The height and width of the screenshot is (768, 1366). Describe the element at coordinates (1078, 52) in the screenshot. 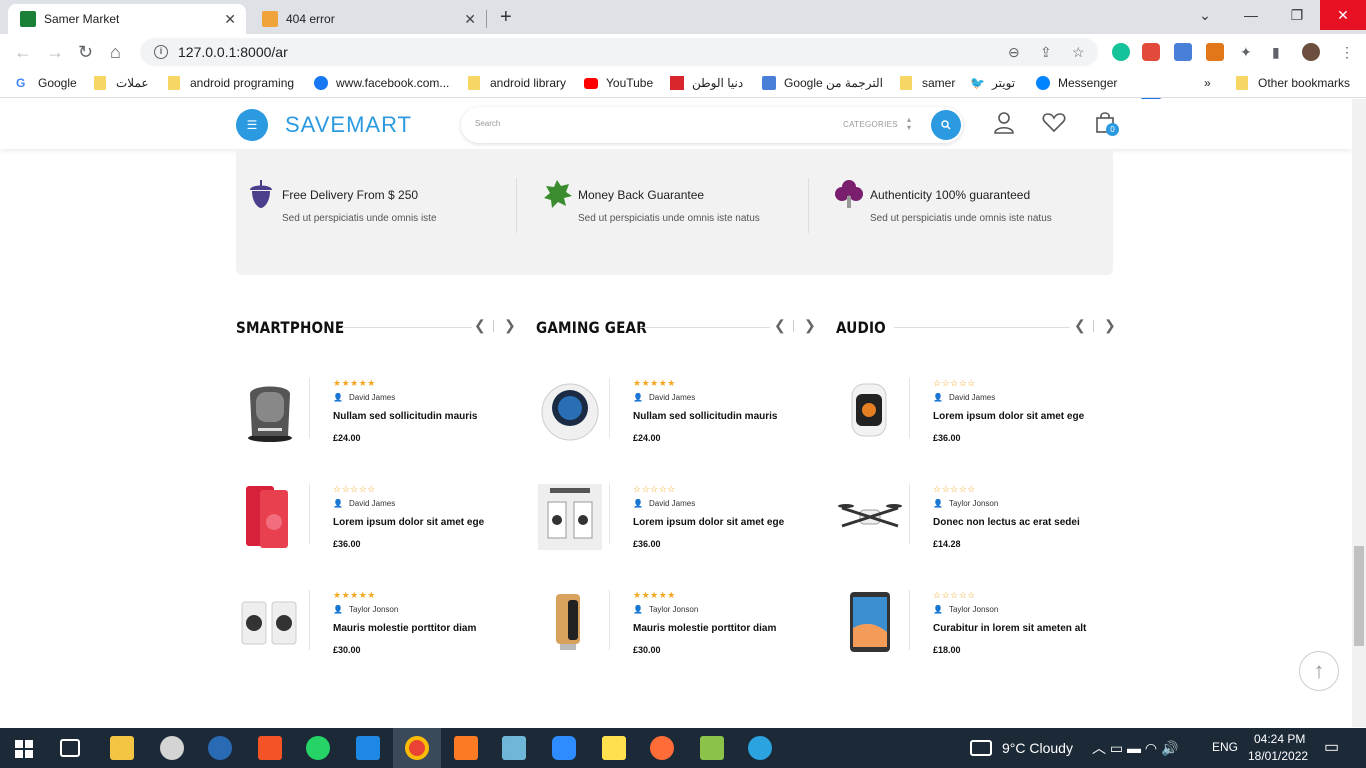

I see `bookmark-star-icon: ☆` at that location.